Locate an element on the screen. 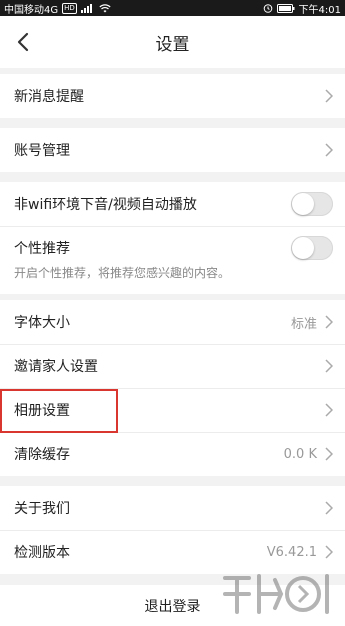 This screenshot has height=626, width=345. new-message-alert-label: 新消息提醒 is located at coordinates (49, 97).